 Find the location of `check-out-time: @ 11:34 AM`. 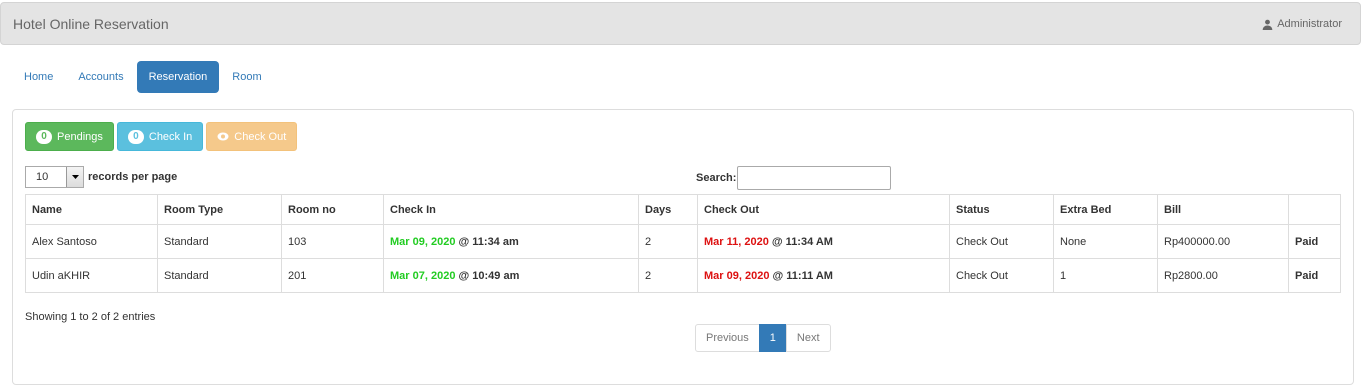

check-out-time: @ 11:34 AM is located at coordinates (800, 241).